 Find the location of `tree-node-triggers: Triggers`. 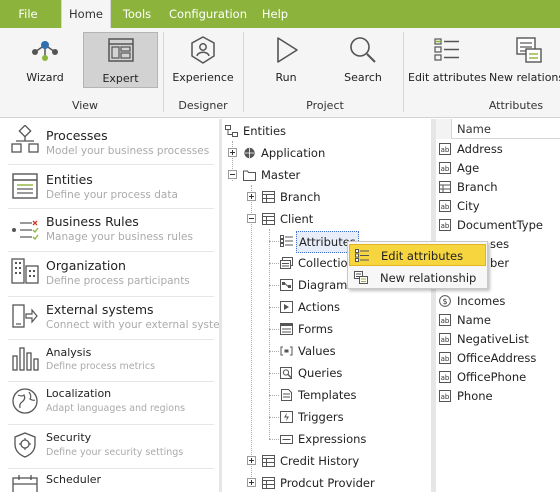

tree-node-triggers: Triggers is located at coordinates (313, 417).